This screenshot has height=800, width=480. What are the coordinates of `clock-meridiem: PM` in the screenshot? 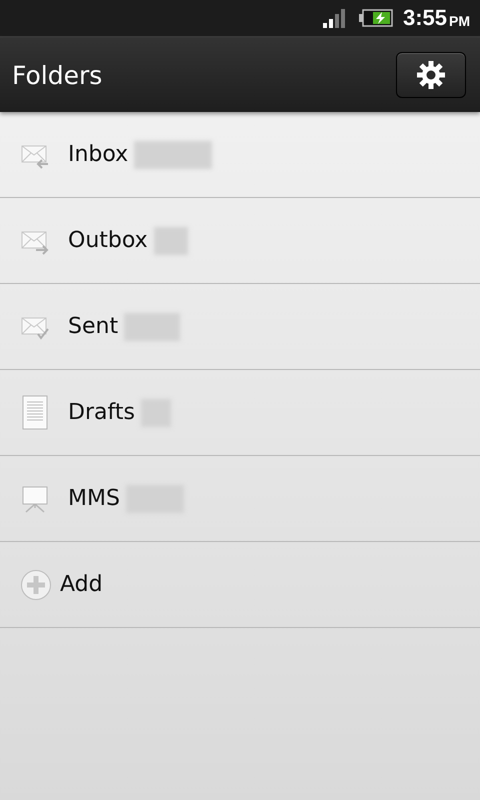 It's located at (459, 20).